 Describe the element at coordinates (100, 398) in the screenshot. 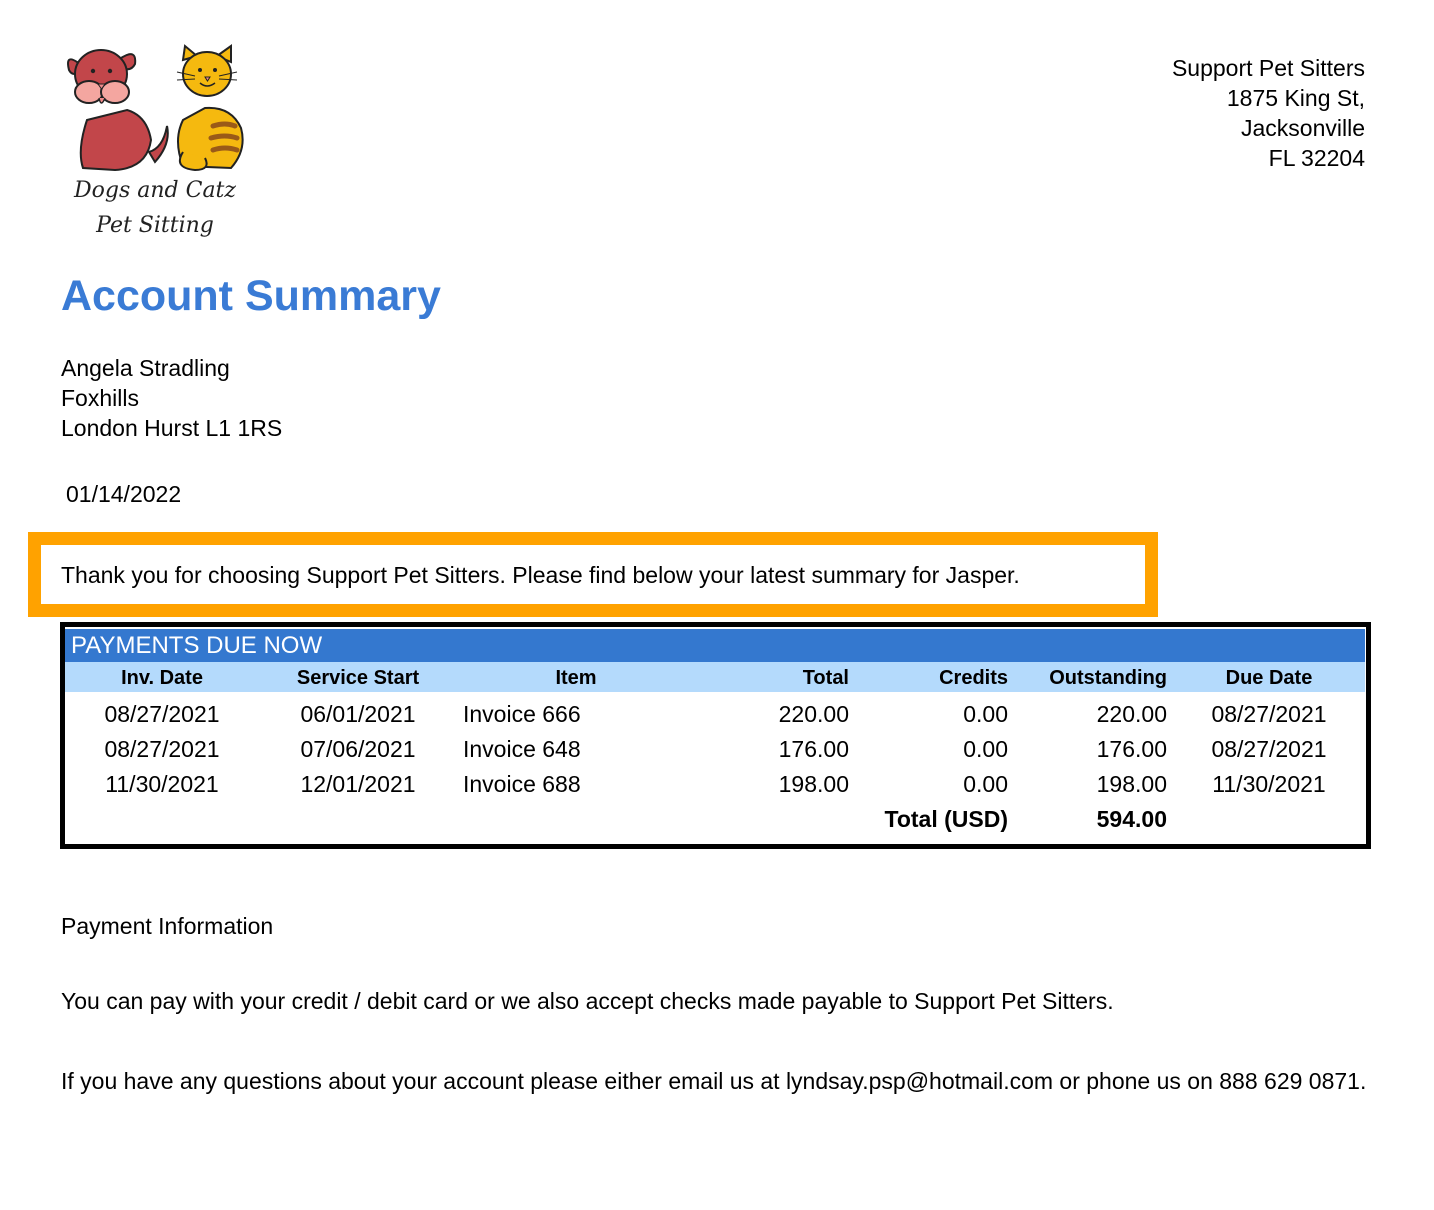

I see `recipient-line-2: Foxhills` at that location.